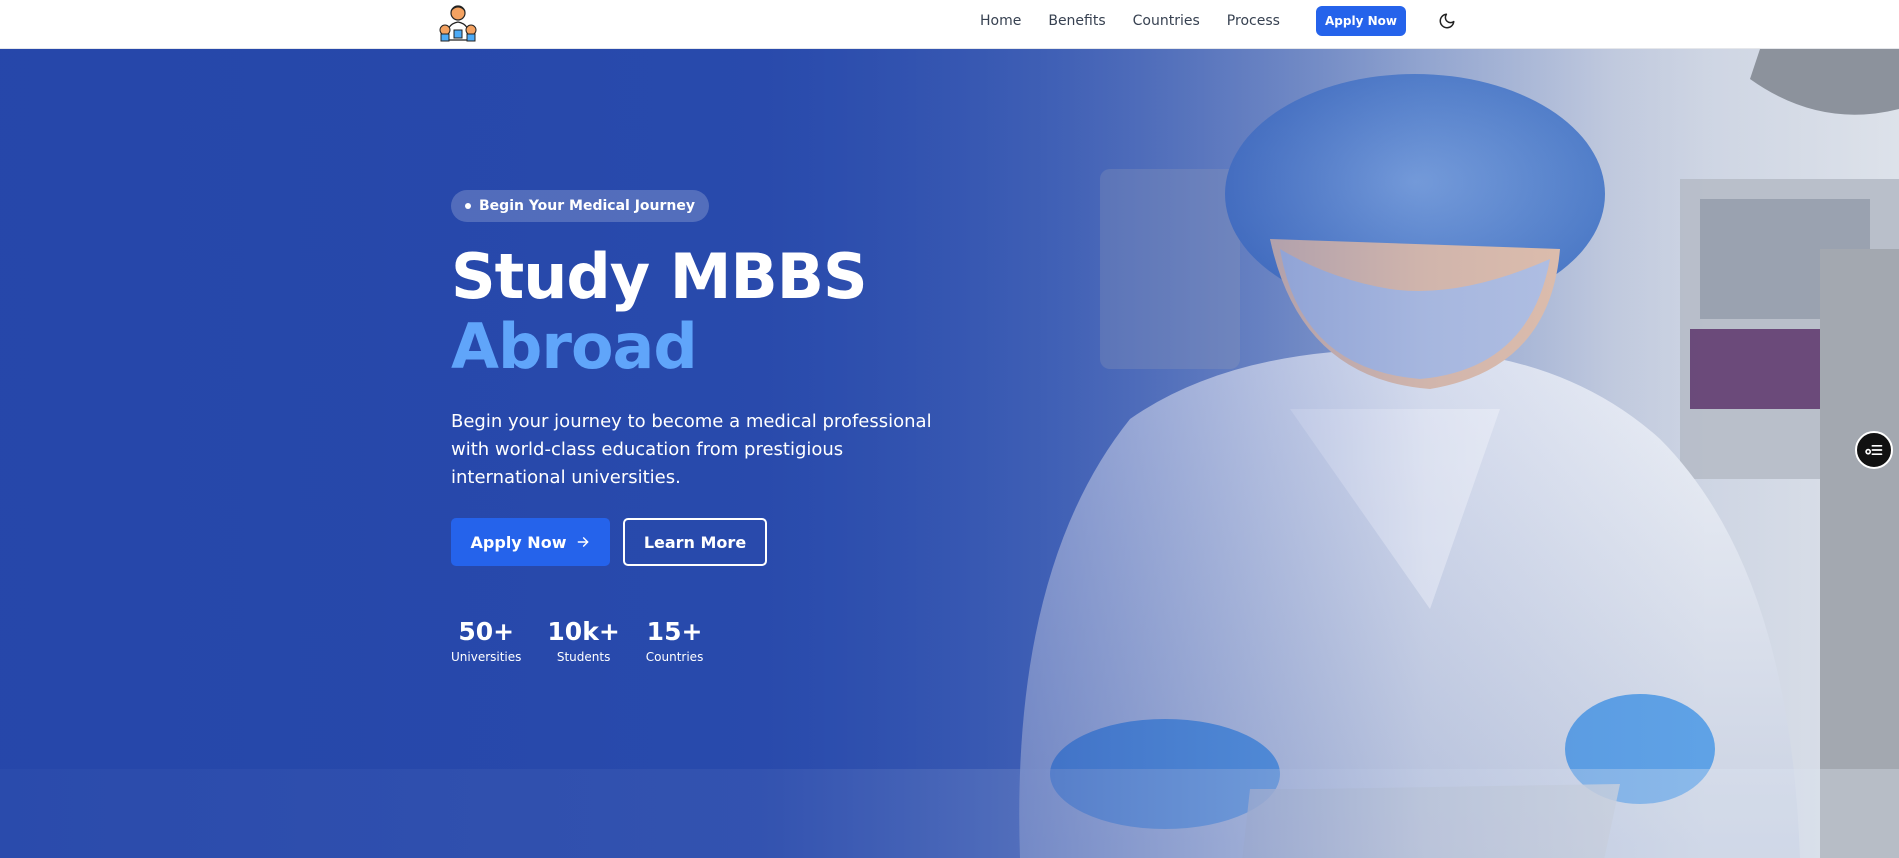  What do you see at coordinates (518, 542) in the screenshot?
I see `apply-now-label: Apply Now` at bounding box center [518, 542].